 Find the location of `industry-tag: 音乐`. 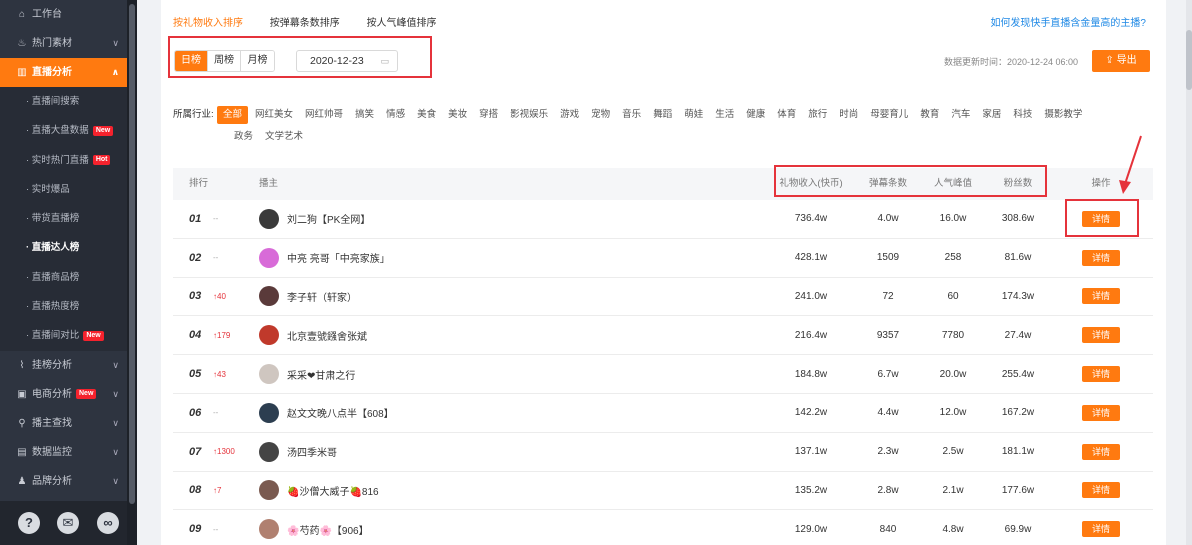

industry-tag: 音乐 is located at coordinates (631, 115).